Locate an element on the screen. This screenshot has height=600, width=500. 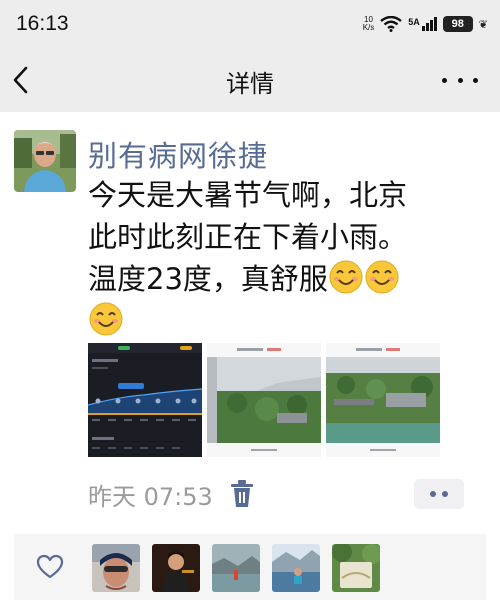
trash-icon is located at coordinates (241, 493).